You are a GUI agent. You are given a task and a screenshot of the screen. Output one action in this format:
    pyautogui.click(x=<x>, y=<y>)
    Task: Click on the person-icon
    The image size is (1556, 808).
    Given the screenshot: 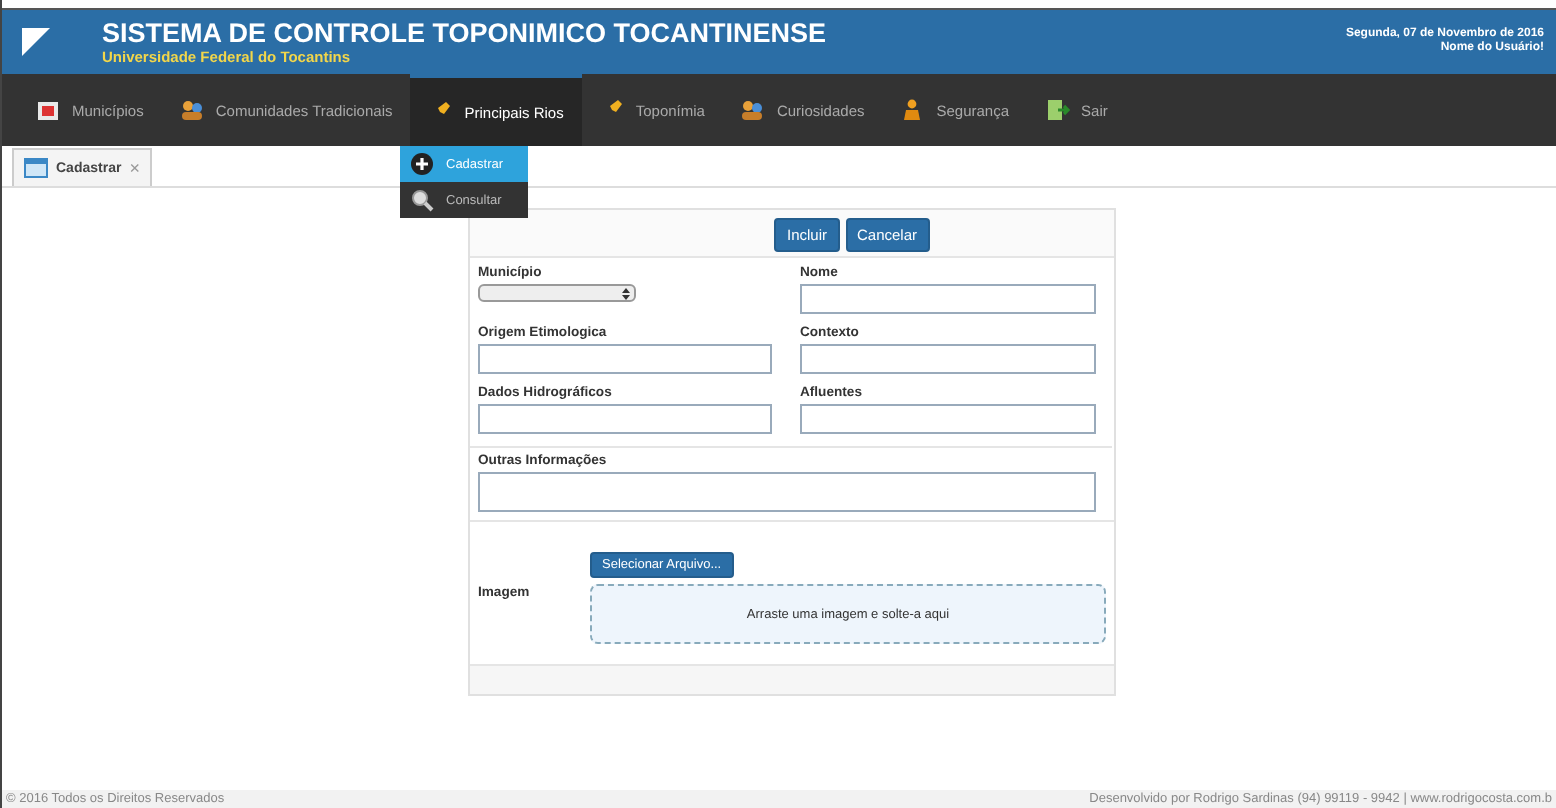 What is the action you would take?
    pyautogui.click(x=912, y=110)
    